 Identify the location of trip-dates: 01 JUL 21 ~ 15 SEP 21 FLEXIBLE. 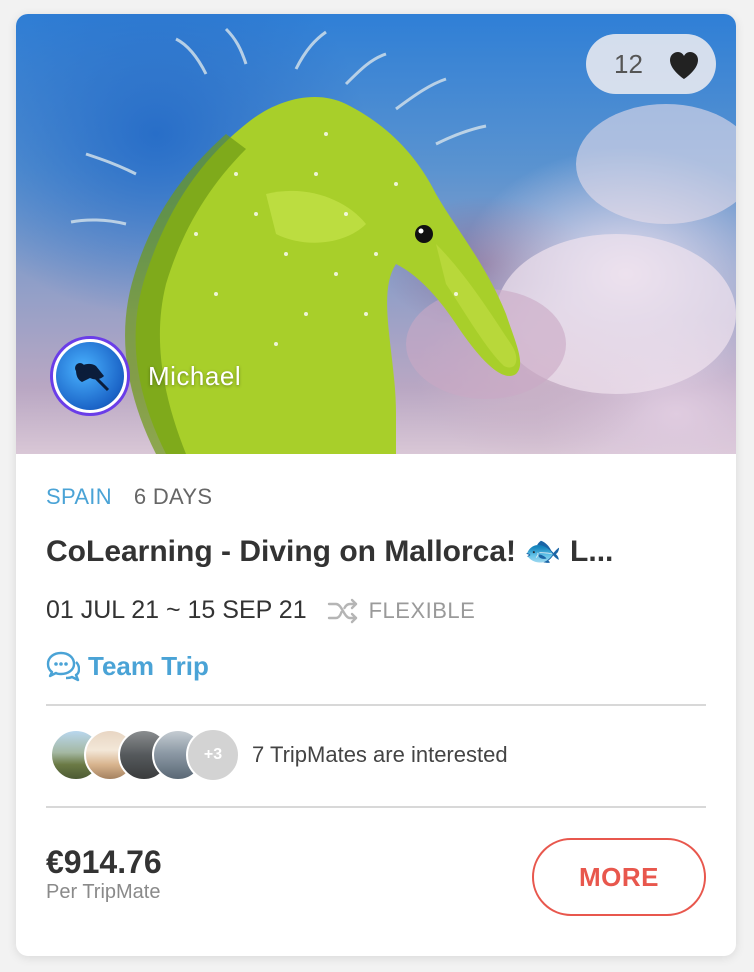
(260, 610).